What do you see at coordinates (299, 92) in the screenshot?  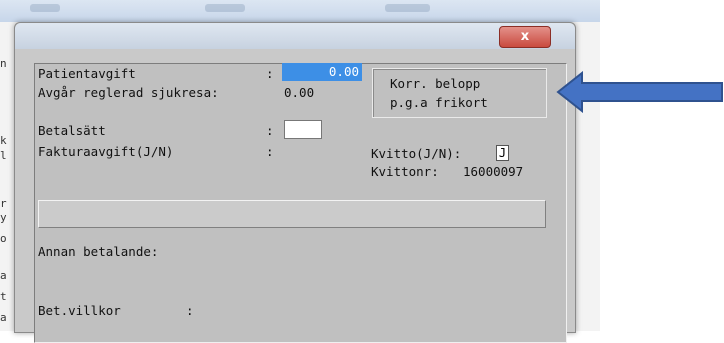 I see `avgar-value: 0.00` at bounding box center [299, 92].